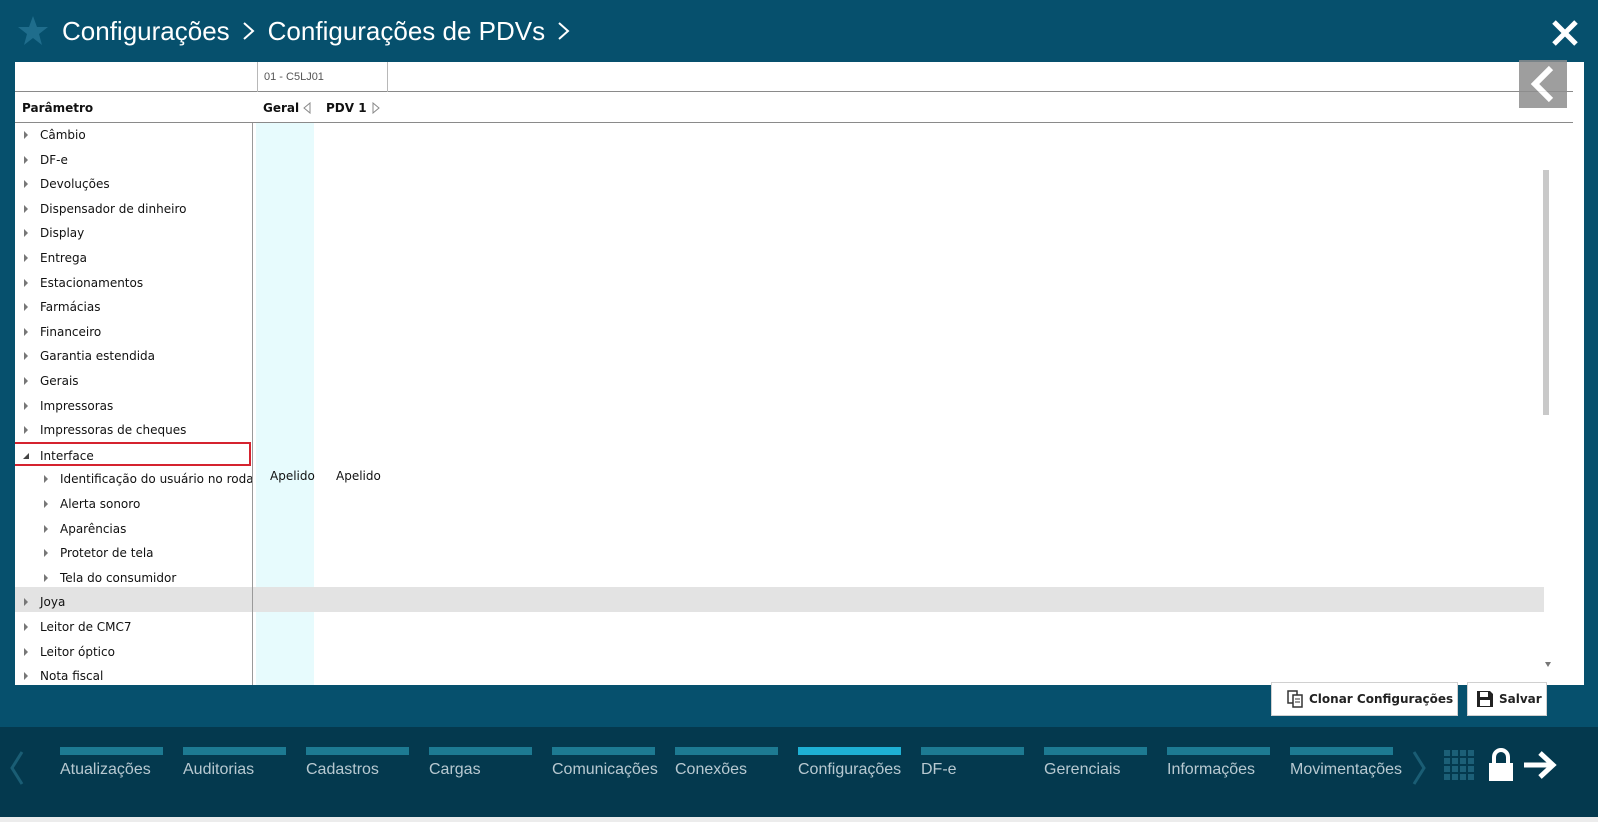 This screenshot has width=1598, height=822. I want to click on bottom-nav-tab: Cargas, so click(480, 772).